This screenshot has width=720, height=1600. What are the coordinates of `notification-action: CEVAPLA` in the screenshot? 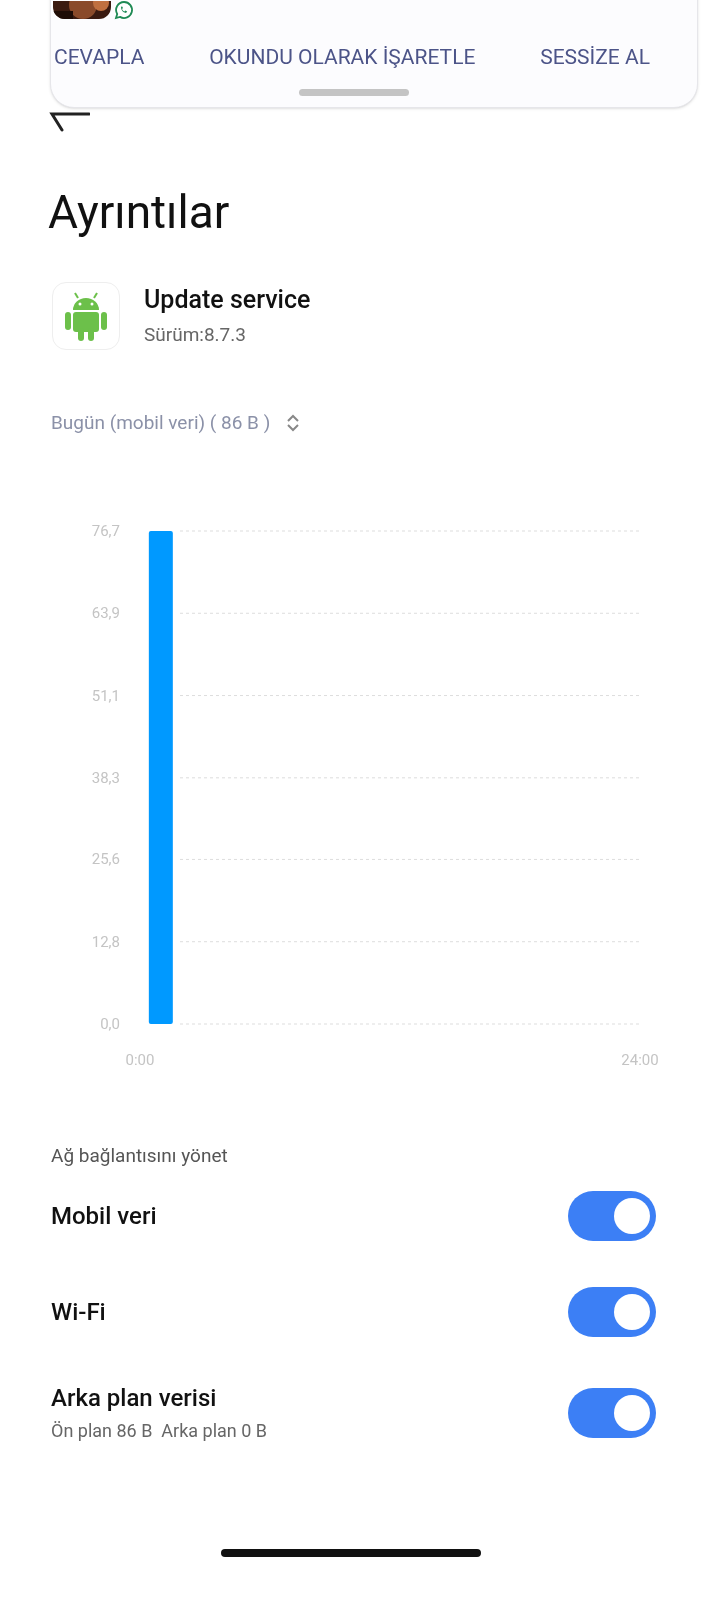 It's located at (99, 57).